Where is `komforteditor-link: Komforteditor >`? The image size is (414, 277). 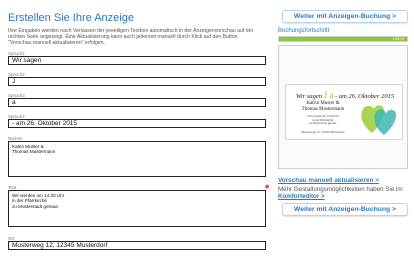
komforteditor-link: Komforteditor > is located at coordinates (301, 196).